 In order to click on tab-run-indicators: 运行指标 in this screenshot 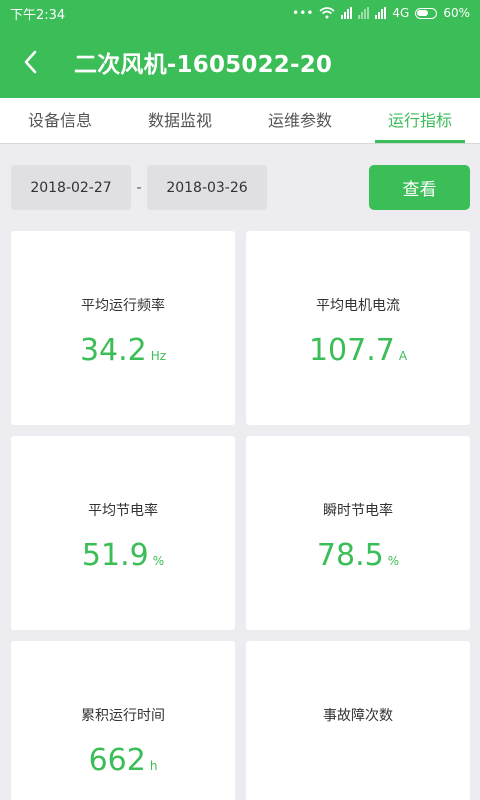, I will do `click(420, 120)`.